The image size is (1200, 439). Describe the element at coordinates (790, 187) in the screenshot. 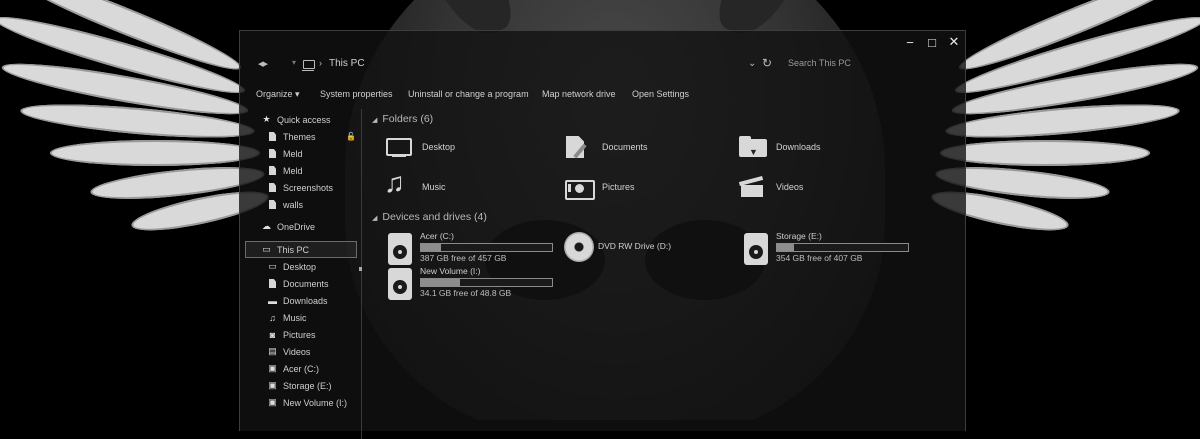

I see `folder-label: Videos` at that location.